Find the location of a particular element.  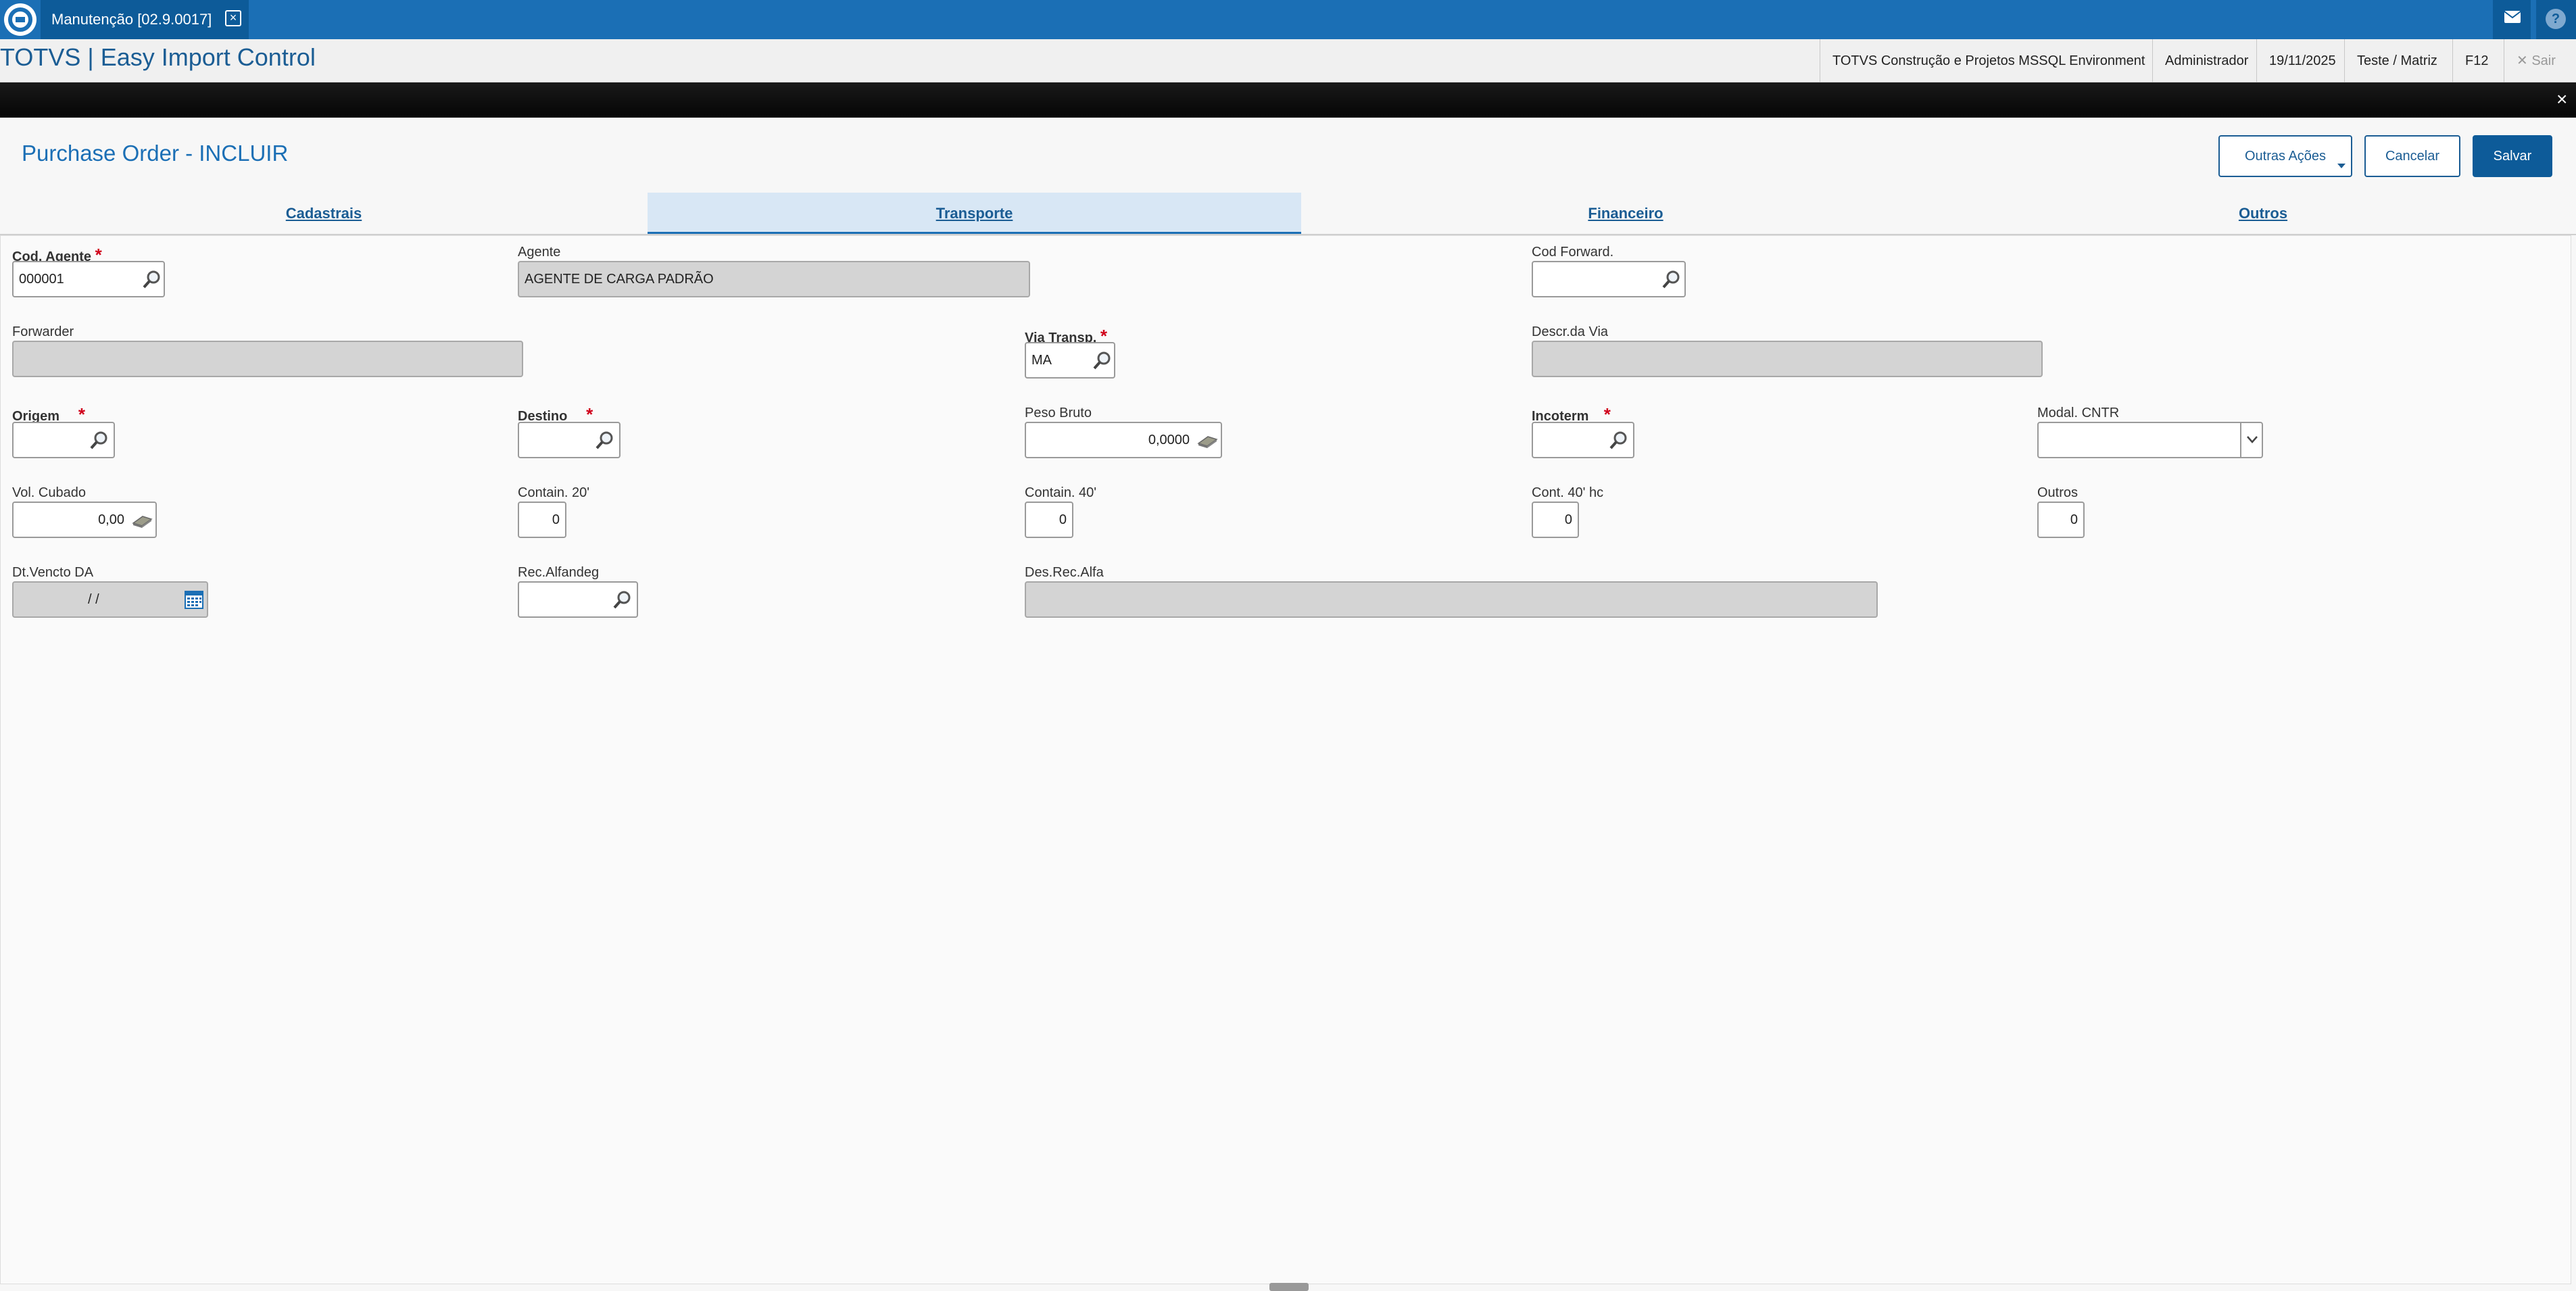

origem-field is located at coordinates (63, 440).